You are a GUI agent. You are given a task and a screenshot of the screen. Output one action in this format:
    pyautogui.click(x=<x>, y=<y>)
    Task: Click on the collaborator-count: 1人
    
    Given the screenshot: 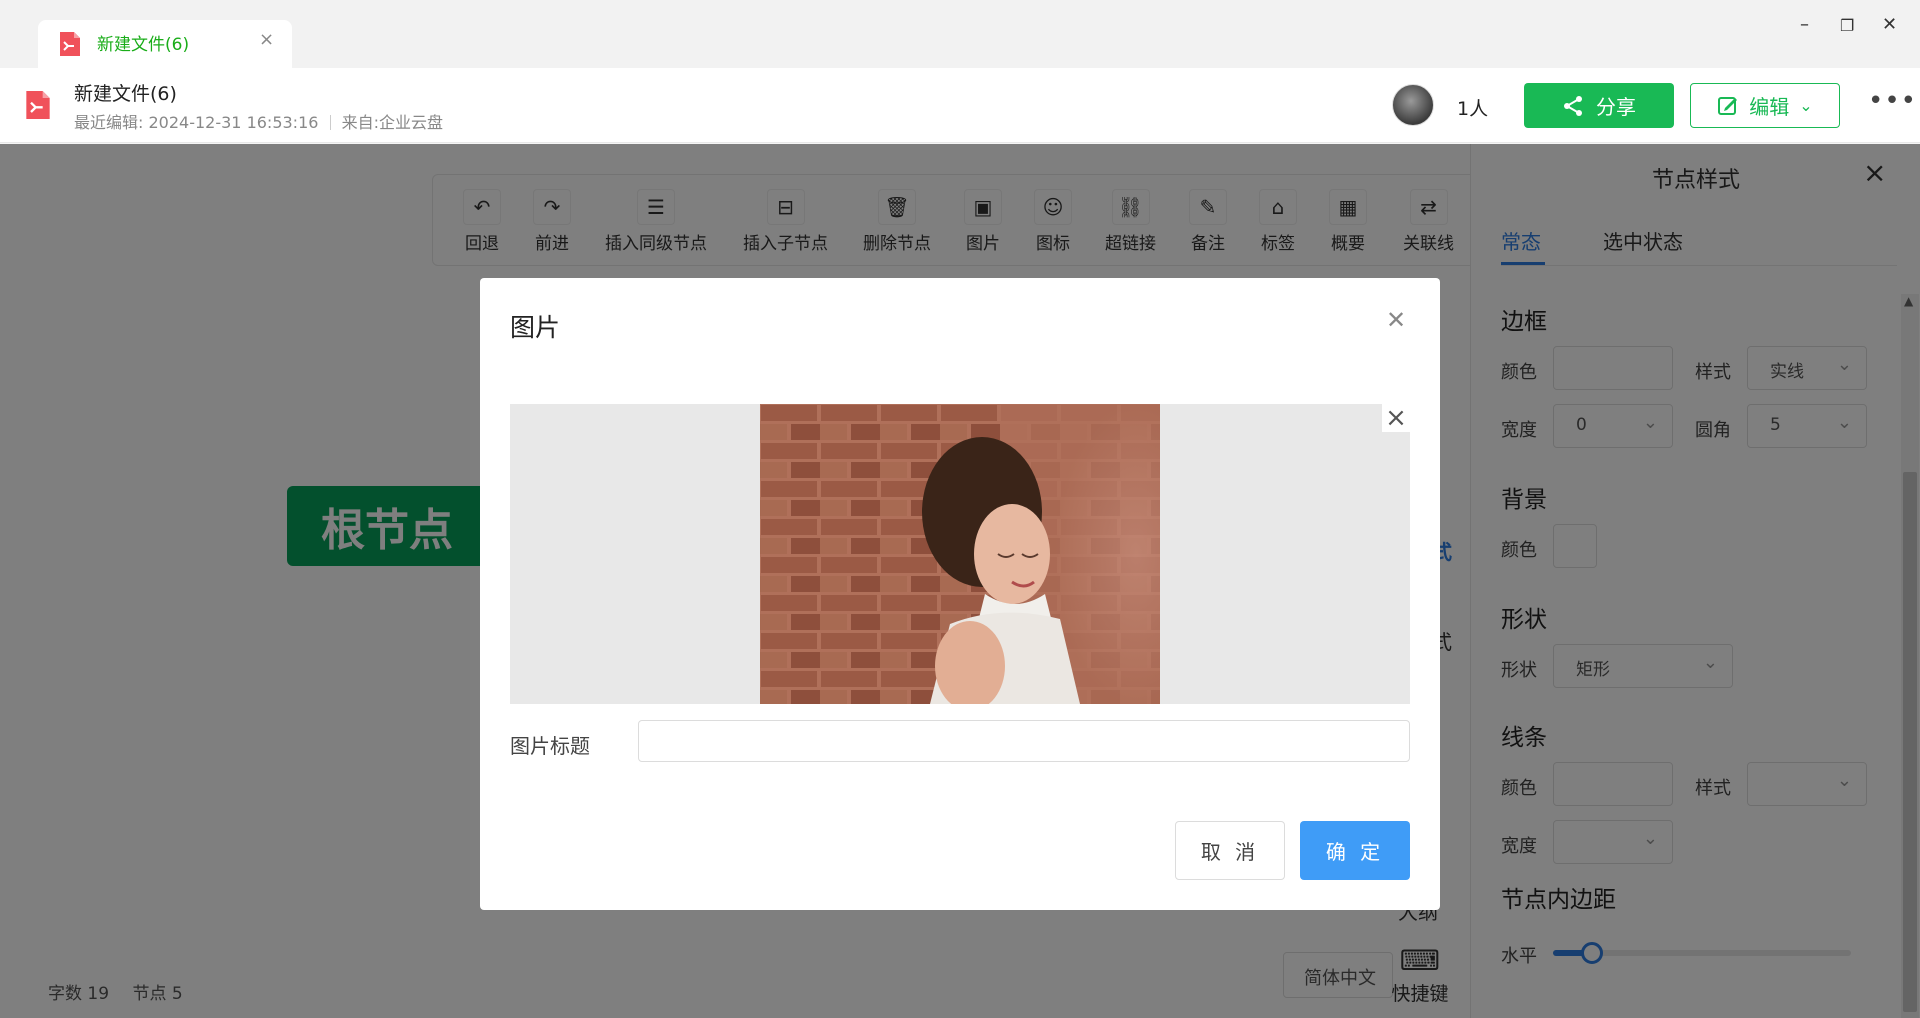 What is the action you would take?
    pyautogui.click(x=1472, y=107)
    